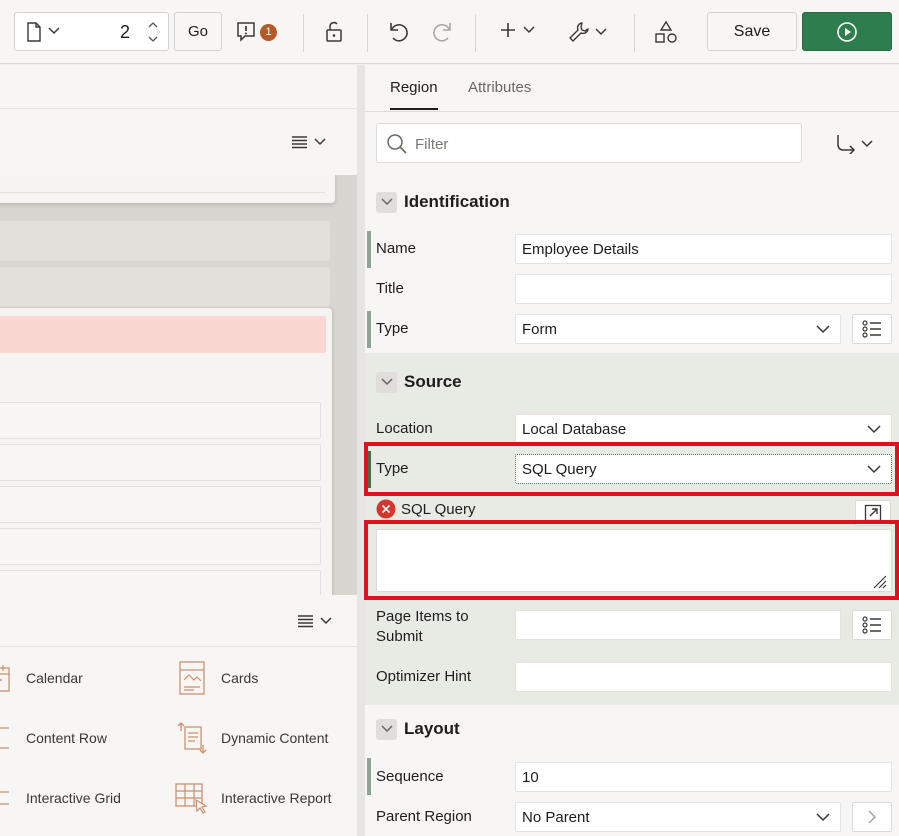  What do you see at coordinates (334, 32) in the screenshot?
I see `lock-button` at bounding box center [334, 32].